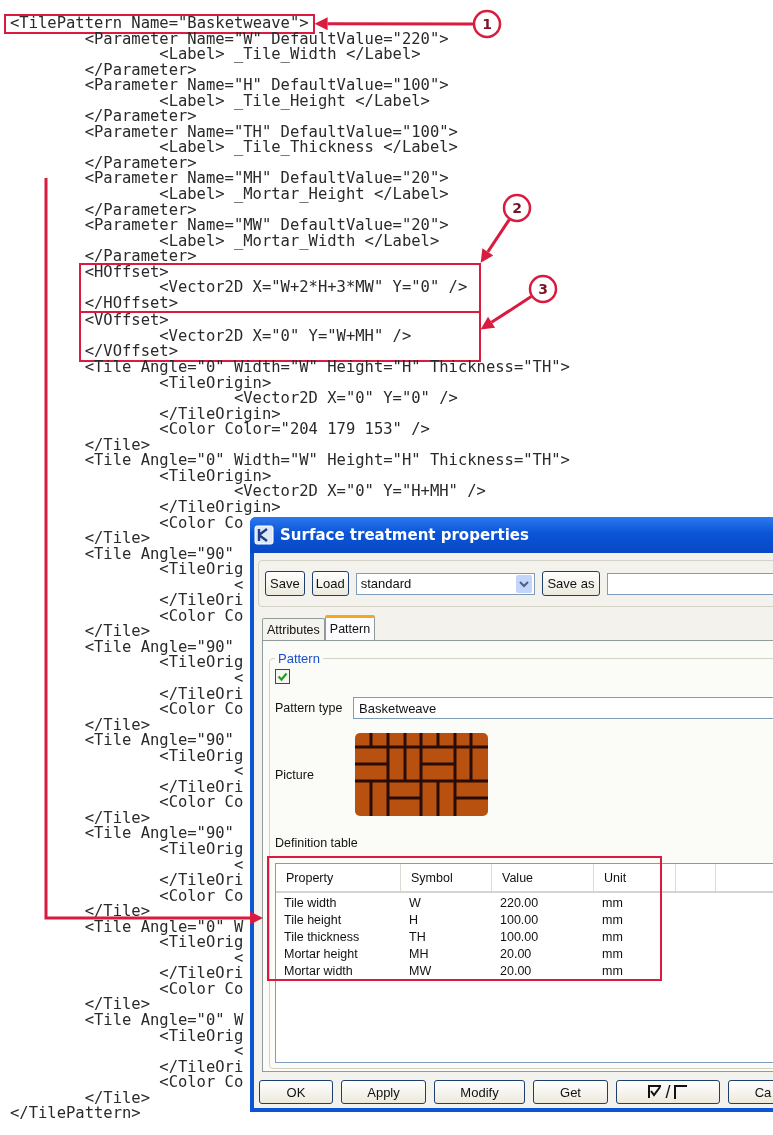  I want to click on code-line: <Color Color="204 179 153" />, so click(294, 430).